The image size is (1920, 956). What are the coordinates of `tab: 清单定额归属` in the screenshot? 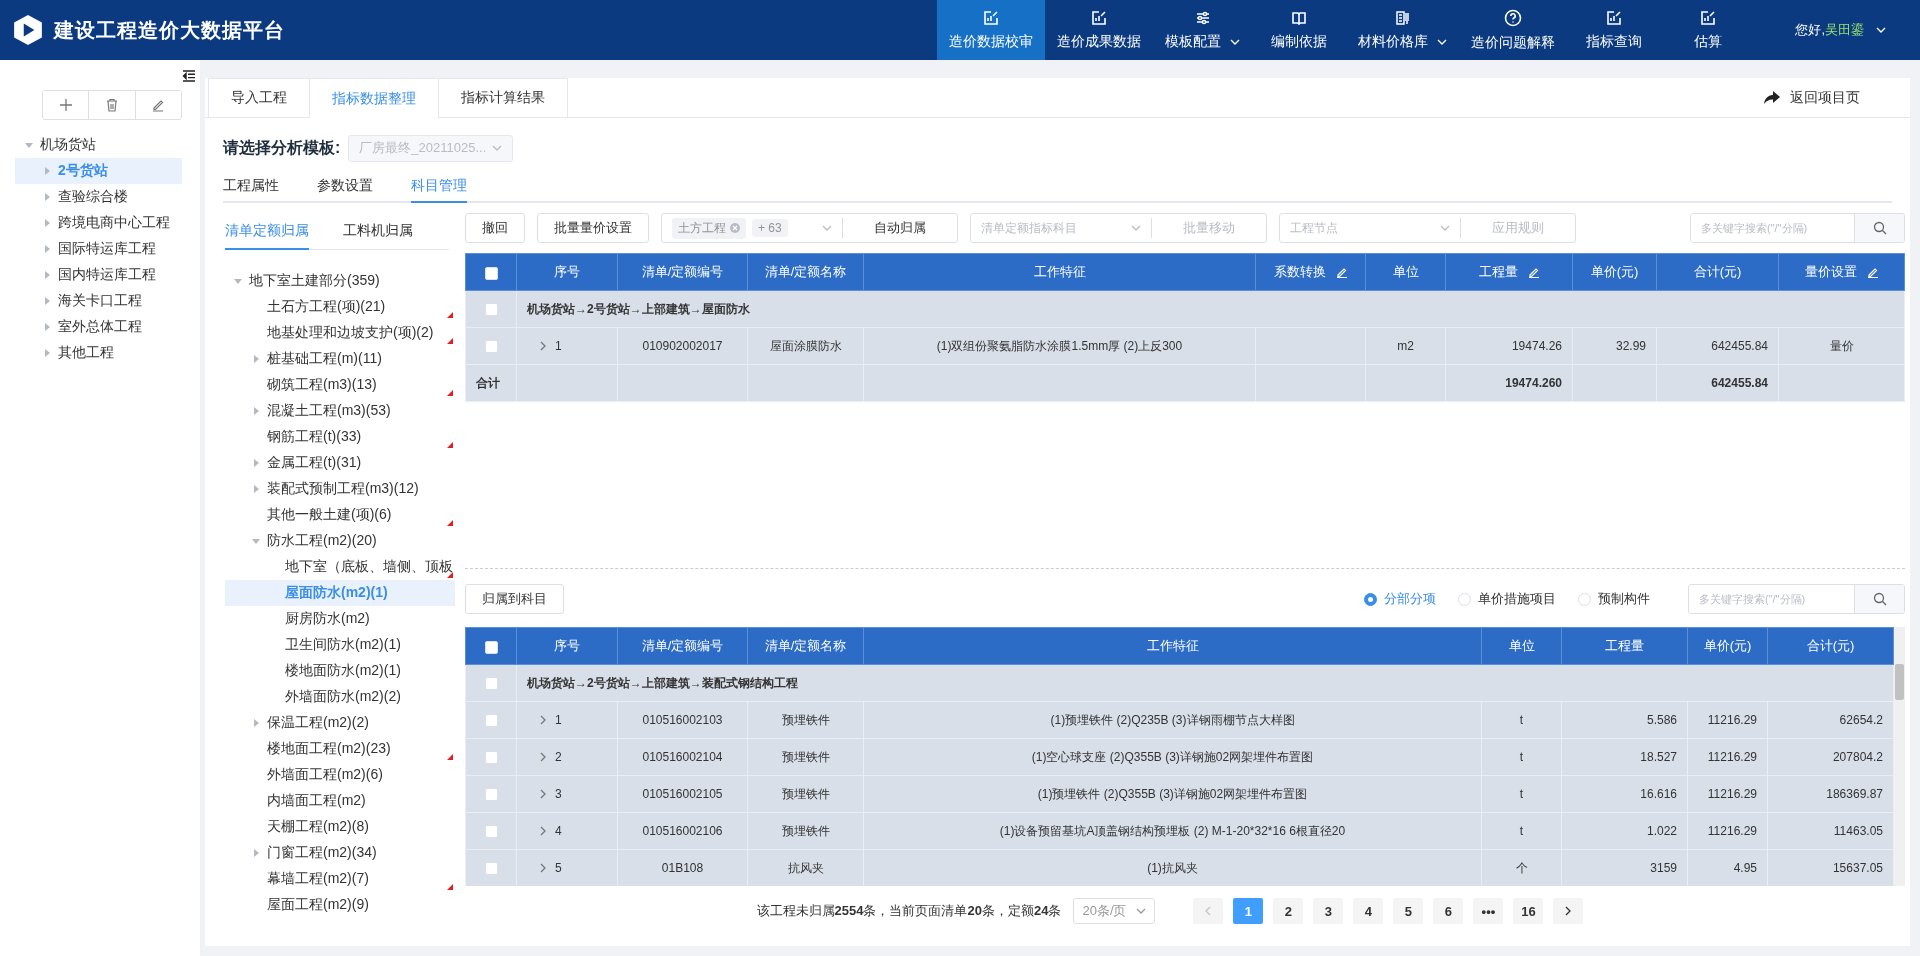 It's located at (267, 231).